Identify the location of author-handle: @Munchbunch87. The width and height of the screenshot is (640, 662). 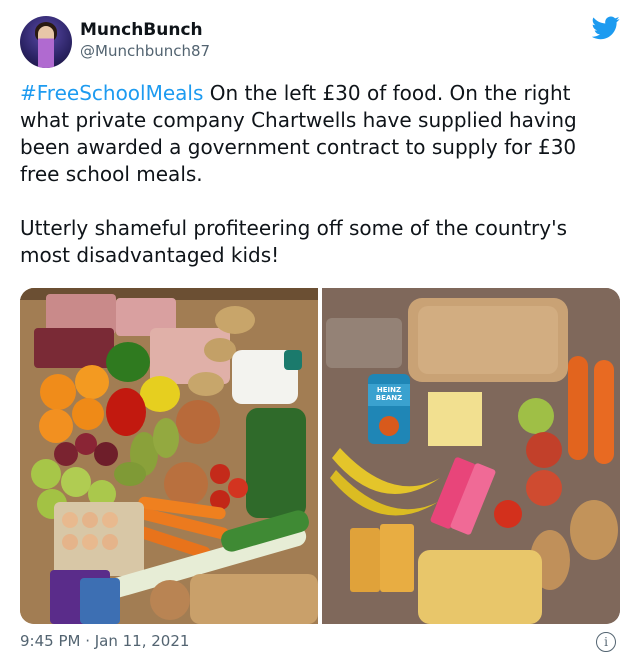
(145, 51).